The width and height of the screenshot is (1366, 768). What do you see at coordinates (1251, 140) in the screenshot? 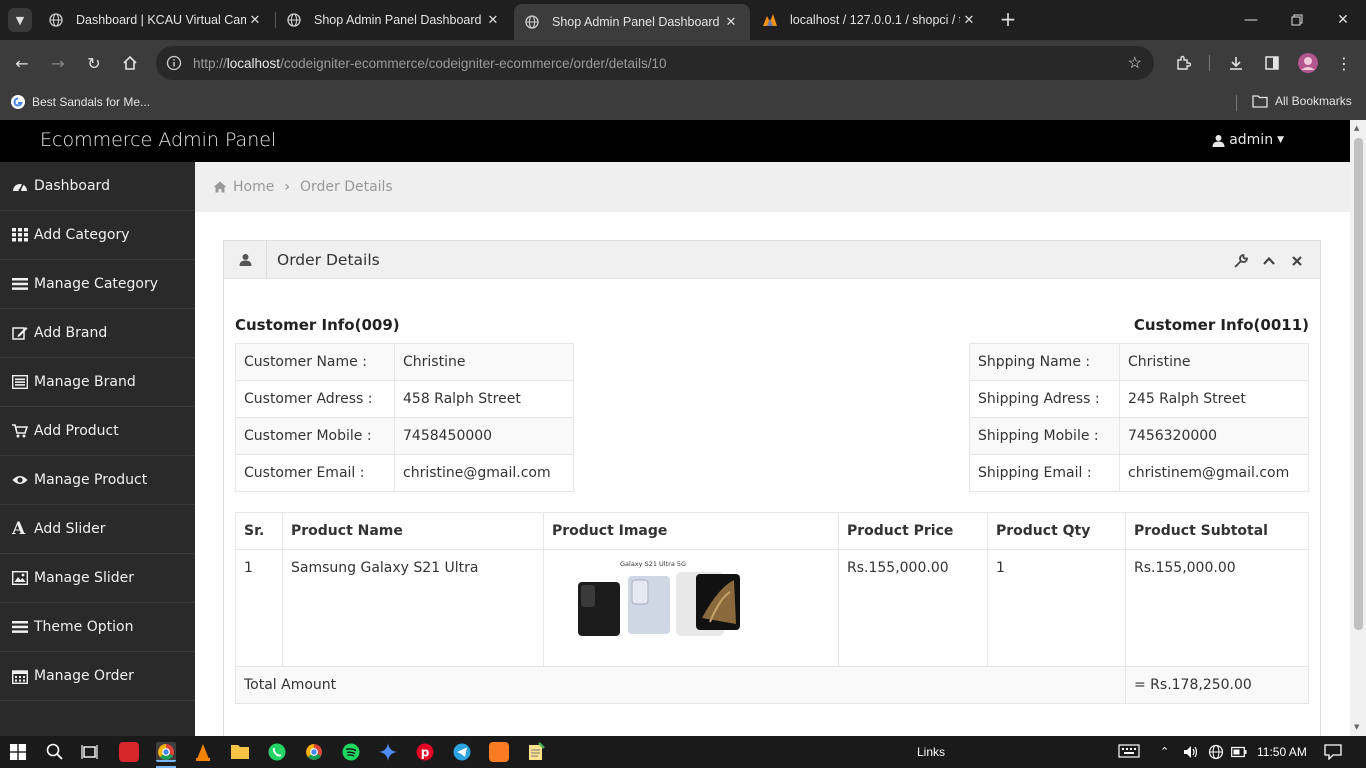
I see `username: admin` at bounding box center [1251, 140].